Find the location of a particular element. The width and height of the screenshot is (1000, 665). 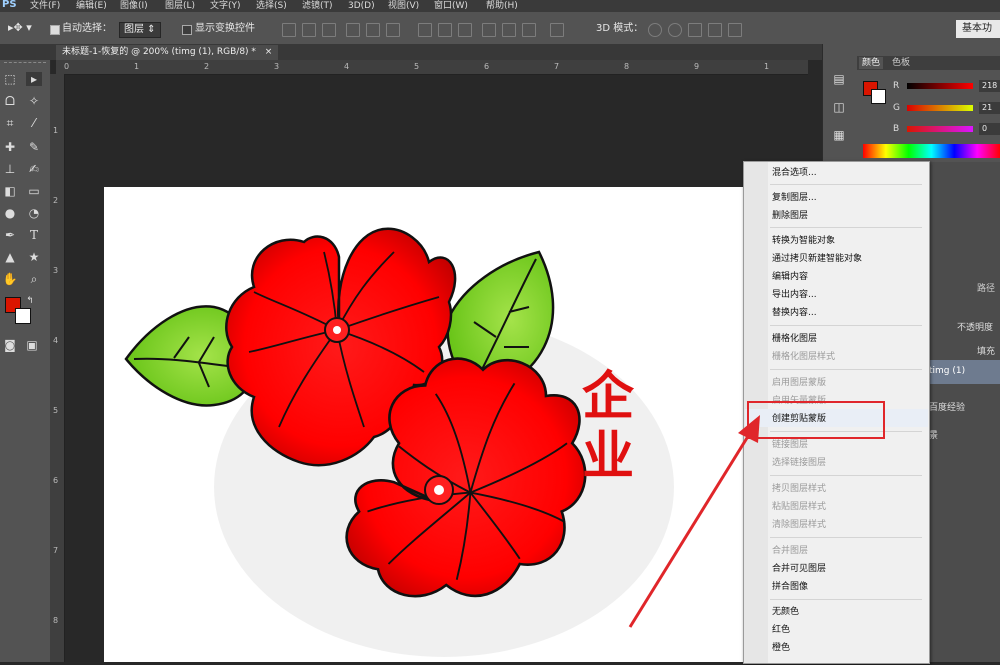

magic-wand-icon: ✧ is located at coordinates (34, 101).